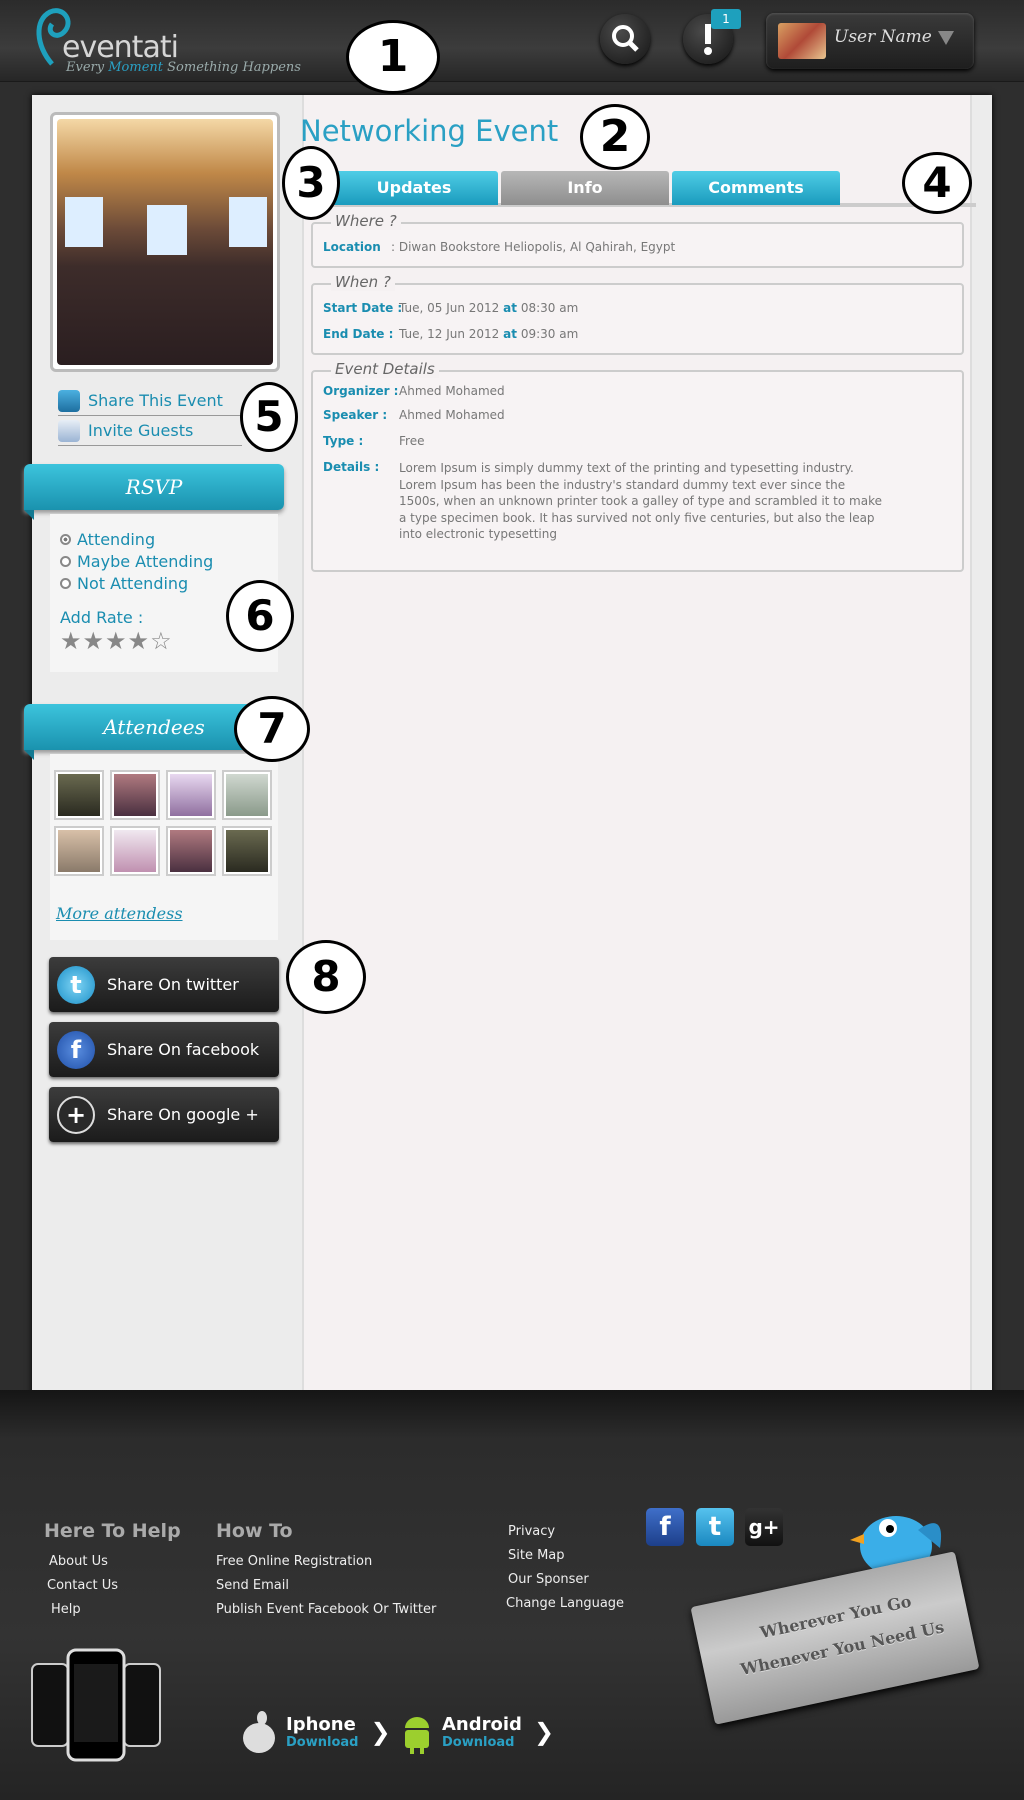 This screenshot has height=1800, width=1024. I want to click on rsvp-option-maybe: Maybe Attending, so click(136, 561).